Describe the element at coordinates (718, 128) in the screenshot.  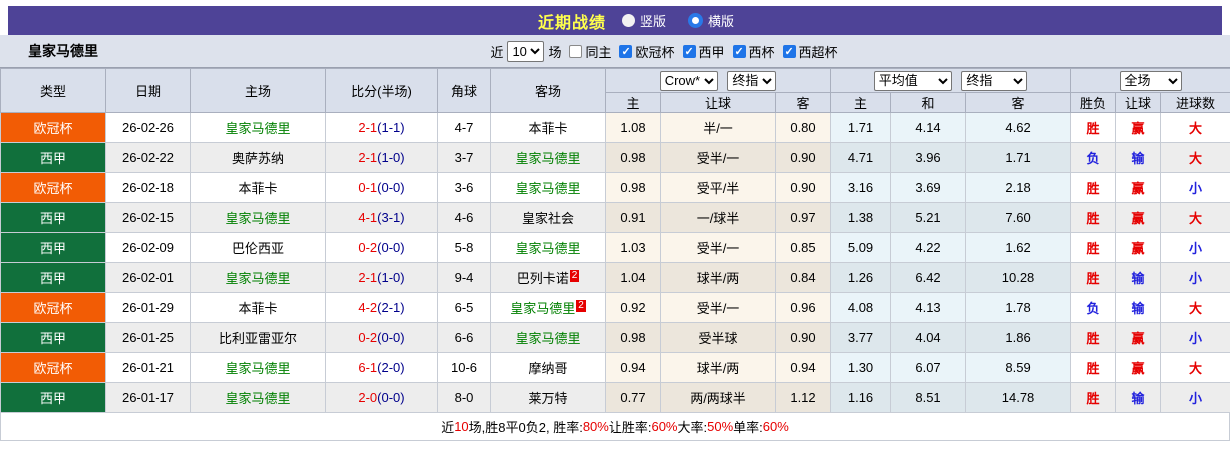
I see `crow-handicap: 半/一` at that location.